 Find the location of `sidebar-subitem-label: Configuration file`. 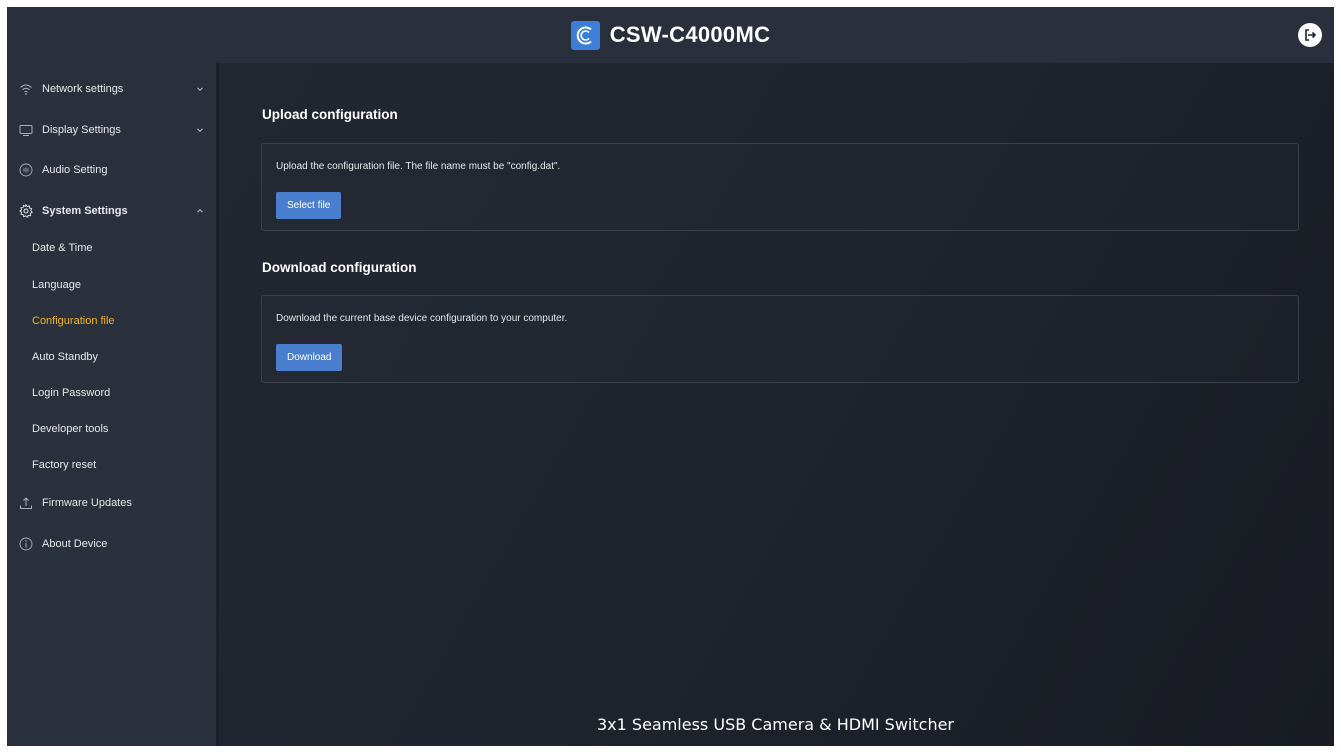

sidebar-subitem-label: Configuration file is located at coordinates (73, 321).